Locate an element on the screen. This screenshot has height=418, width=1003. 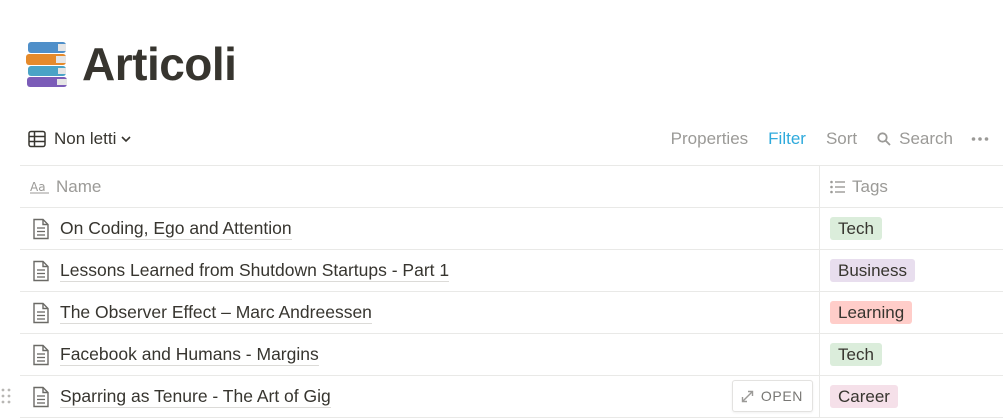
open-label: OPEN is located at coordinates (781, 396).